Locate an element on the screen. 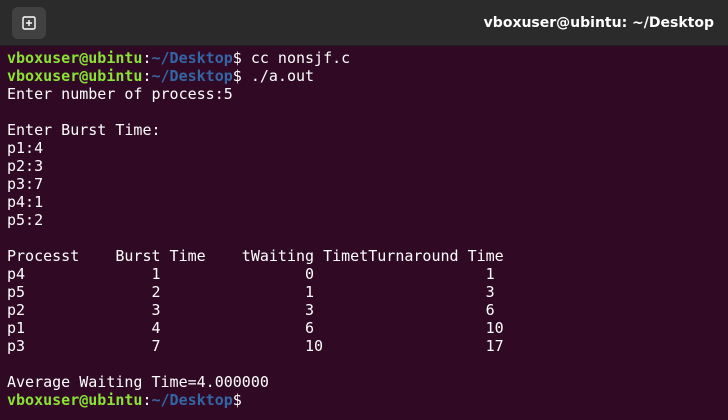  prompt-line: vboxuser@ubintu:~/Desktop$ ./a.out is located at coordinates (364, 76).